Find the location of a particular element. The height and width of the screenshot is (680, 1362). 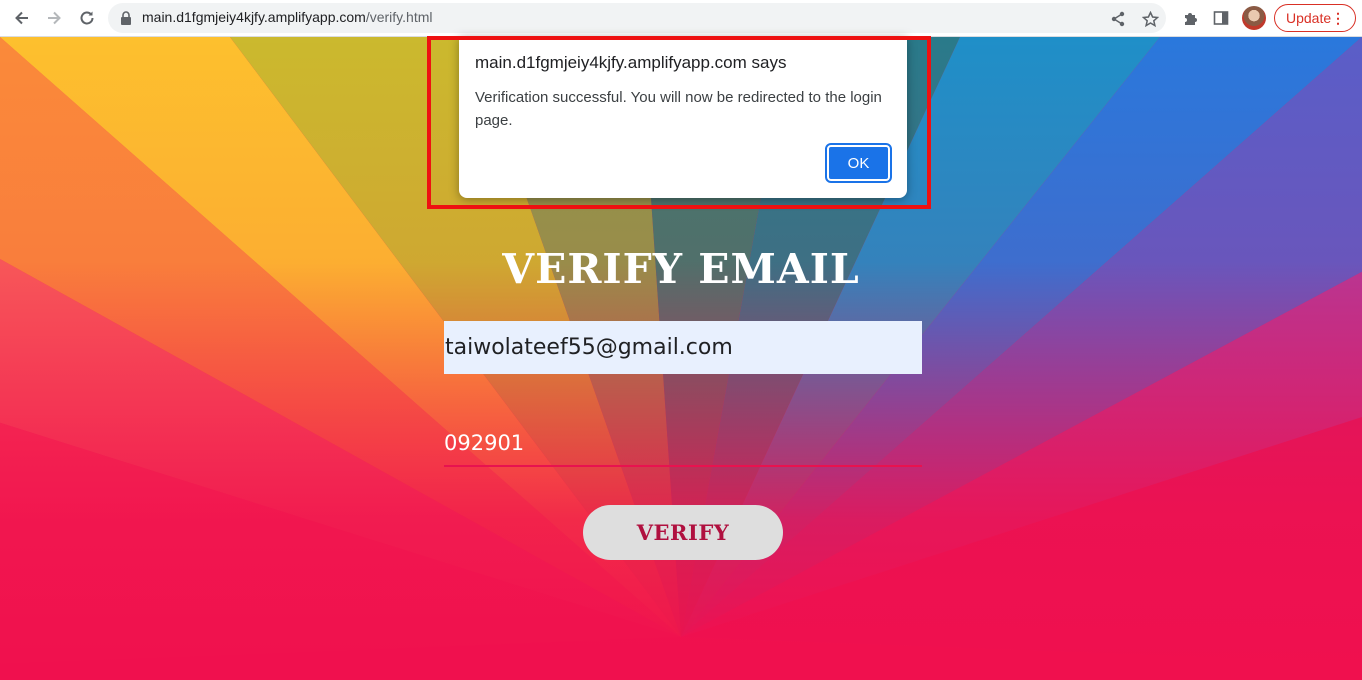

side-panel-icon is located at coordinates (1221, 18).